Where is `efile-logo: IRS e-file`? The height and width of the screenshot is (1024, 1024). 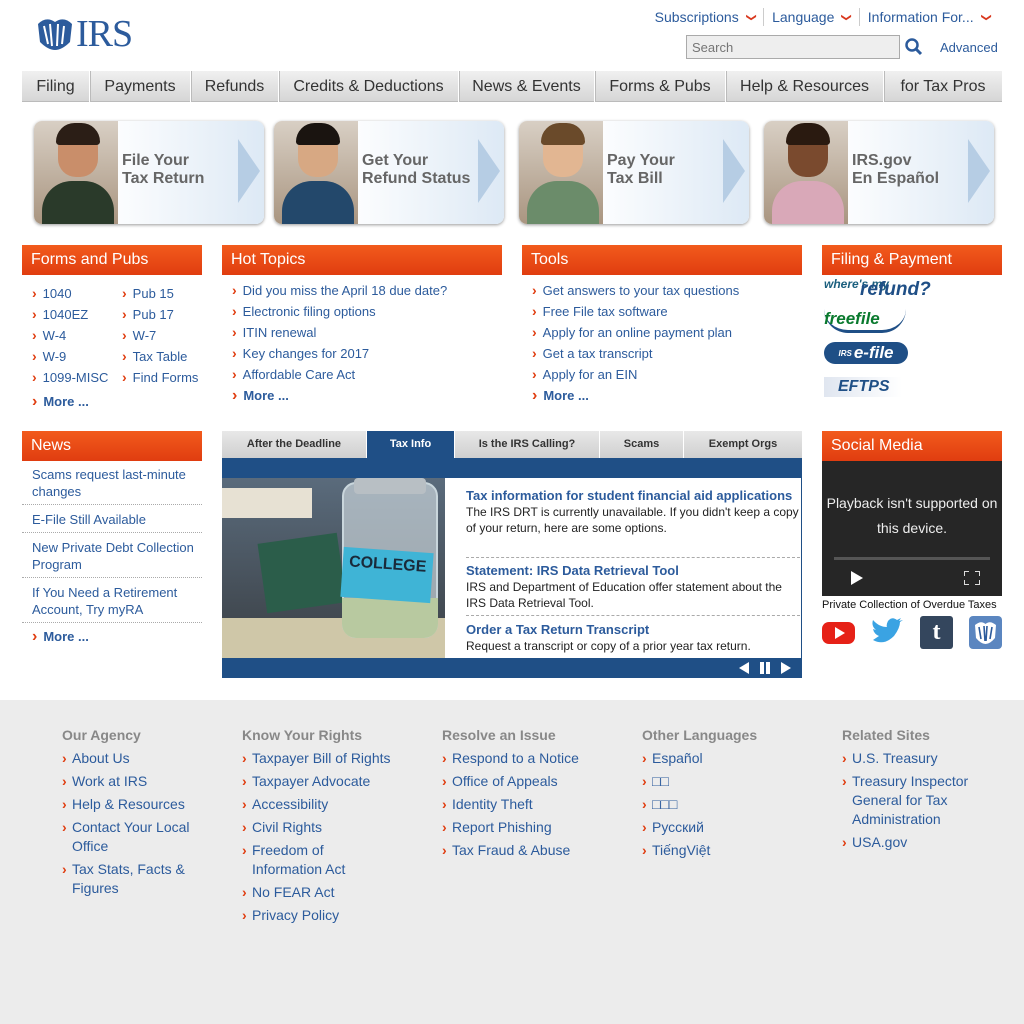
efile-logo: IRS e-file is located at coordinates (866, 353).